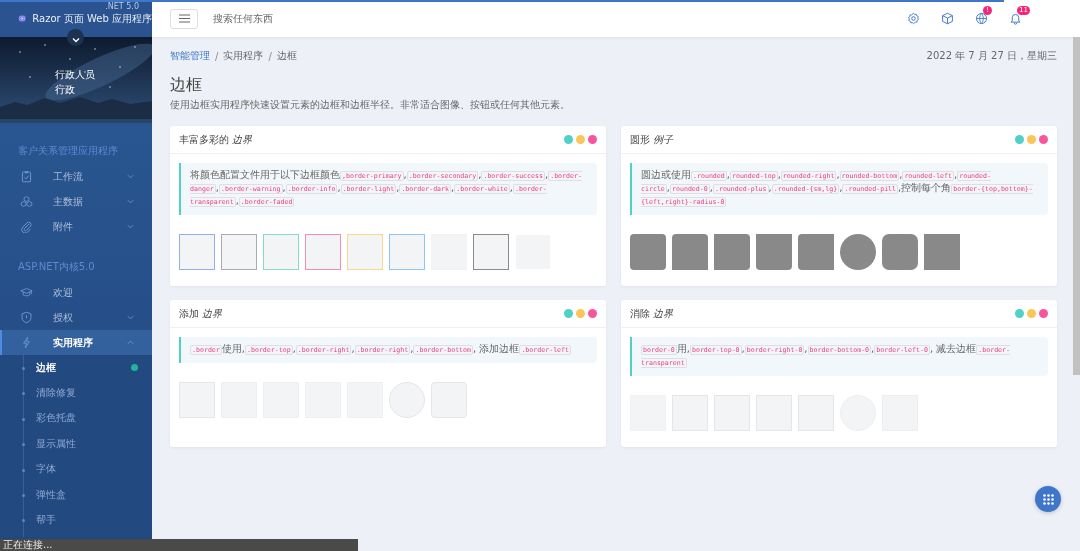 This screenshot has height=551, width=1080. What do you see at coordinates (76, 292) in the screenshot?
I see `nav-item: 欢迎` at bounding box center [76, 292].